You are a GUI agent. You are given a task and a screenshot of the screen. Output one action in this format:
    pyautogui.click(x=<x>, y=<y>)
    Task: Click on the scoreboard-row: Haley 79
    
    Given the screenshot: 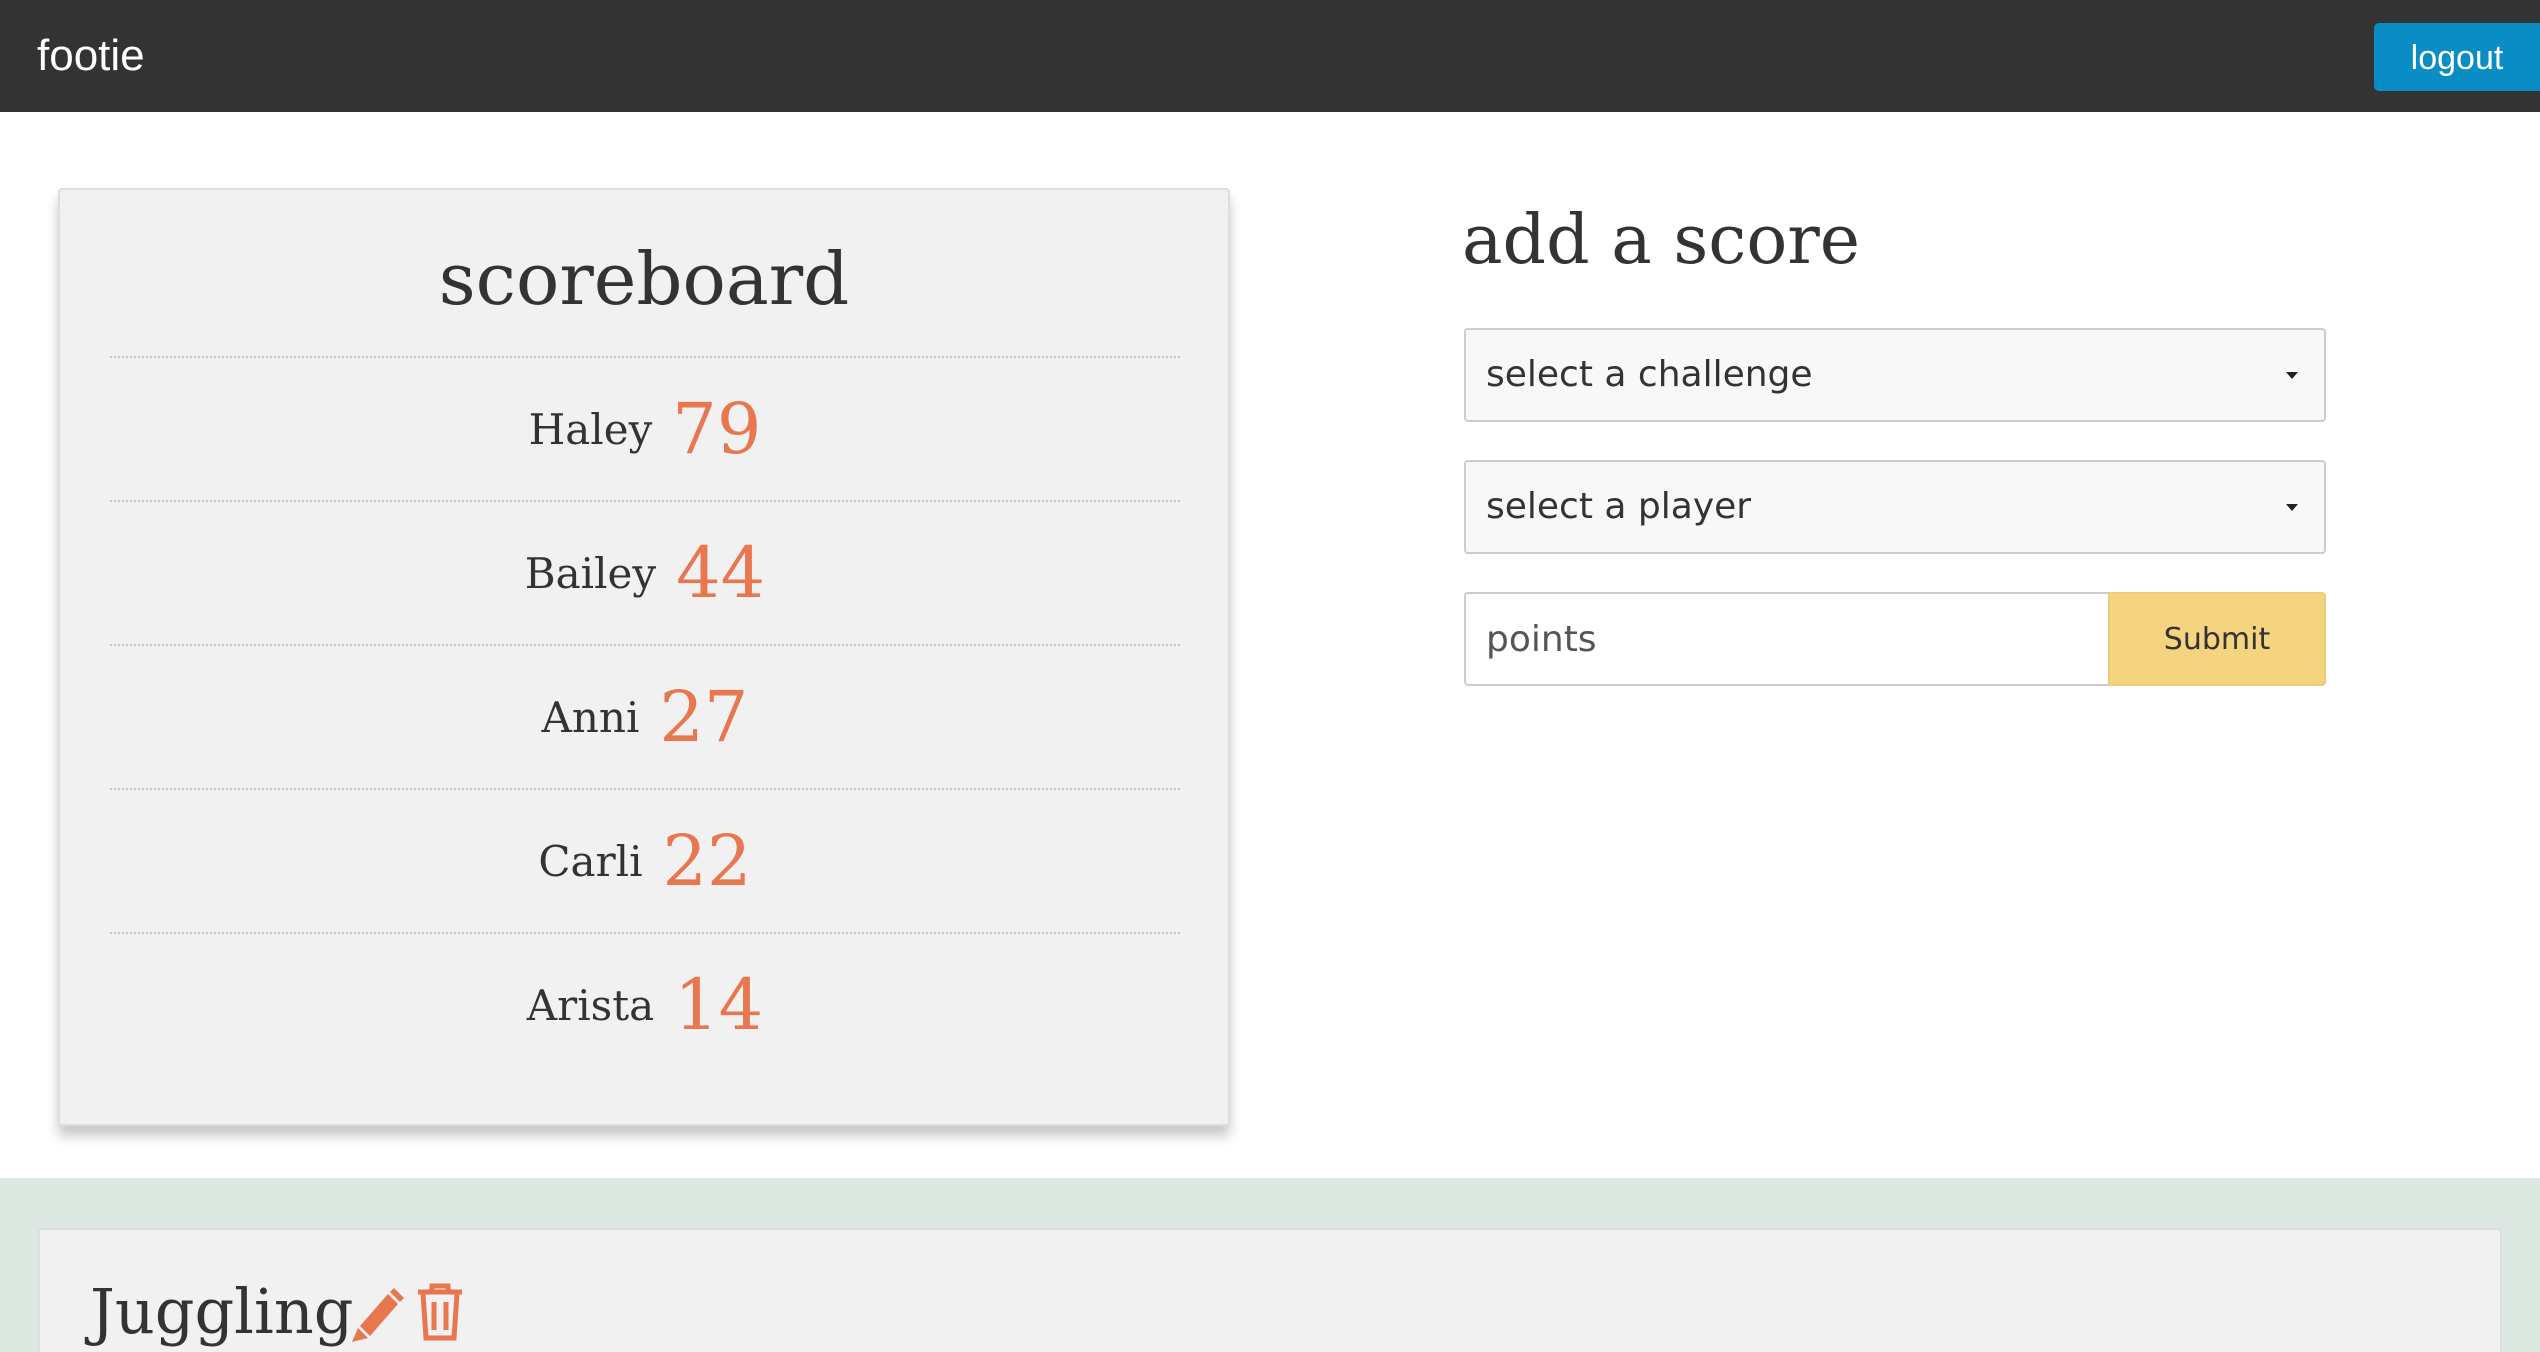 What is the action you would take?
    pyautogui.click(x=645, y=428)
    